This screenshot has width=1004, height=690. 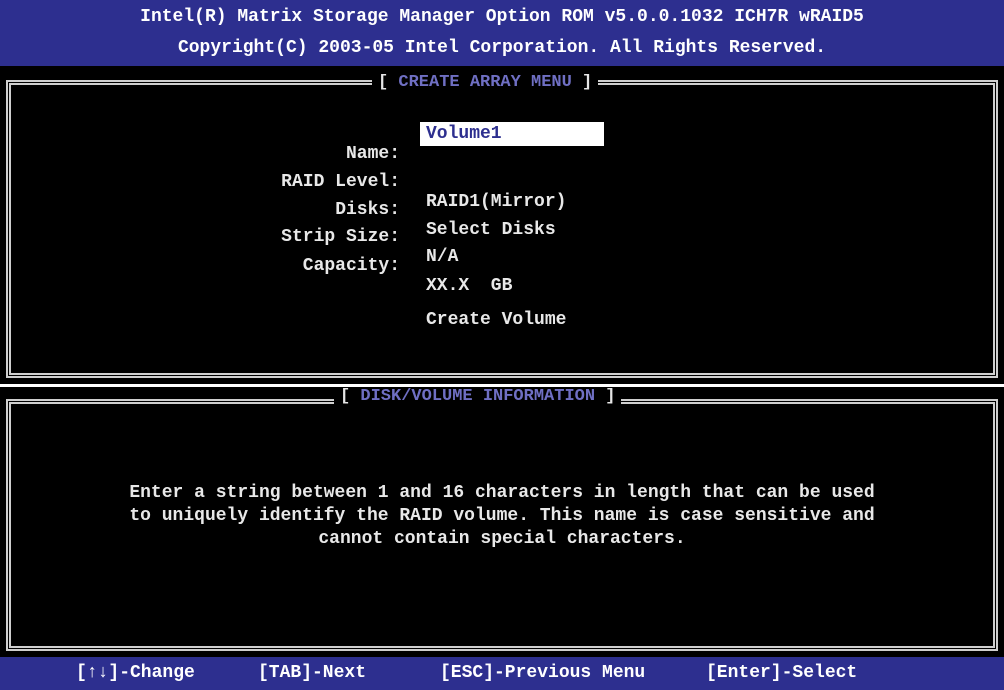 I want to click on strip-size-row: Strip Size: N/A, so click(x=502, y=237).